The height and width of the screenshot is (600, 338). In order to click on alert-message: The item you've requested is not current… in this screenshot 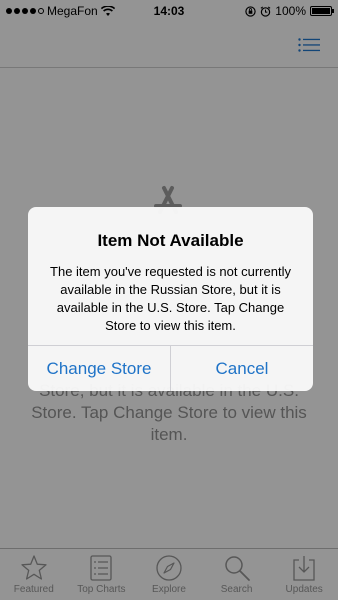, I will do `click(170, 298)`.